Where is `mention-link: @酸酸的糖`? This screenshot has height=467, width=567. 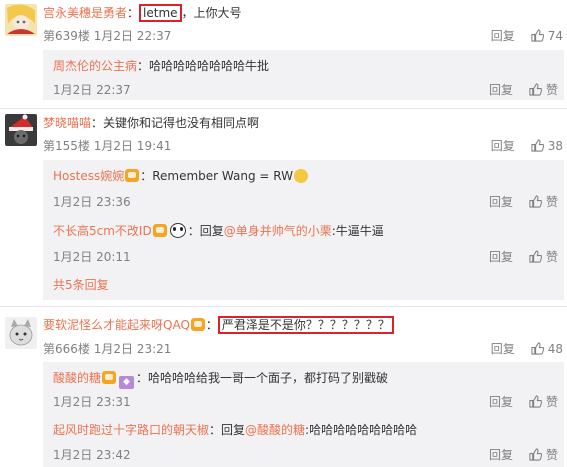 mention-link: @酸酸的糖 is located at coordinates (275, 430).